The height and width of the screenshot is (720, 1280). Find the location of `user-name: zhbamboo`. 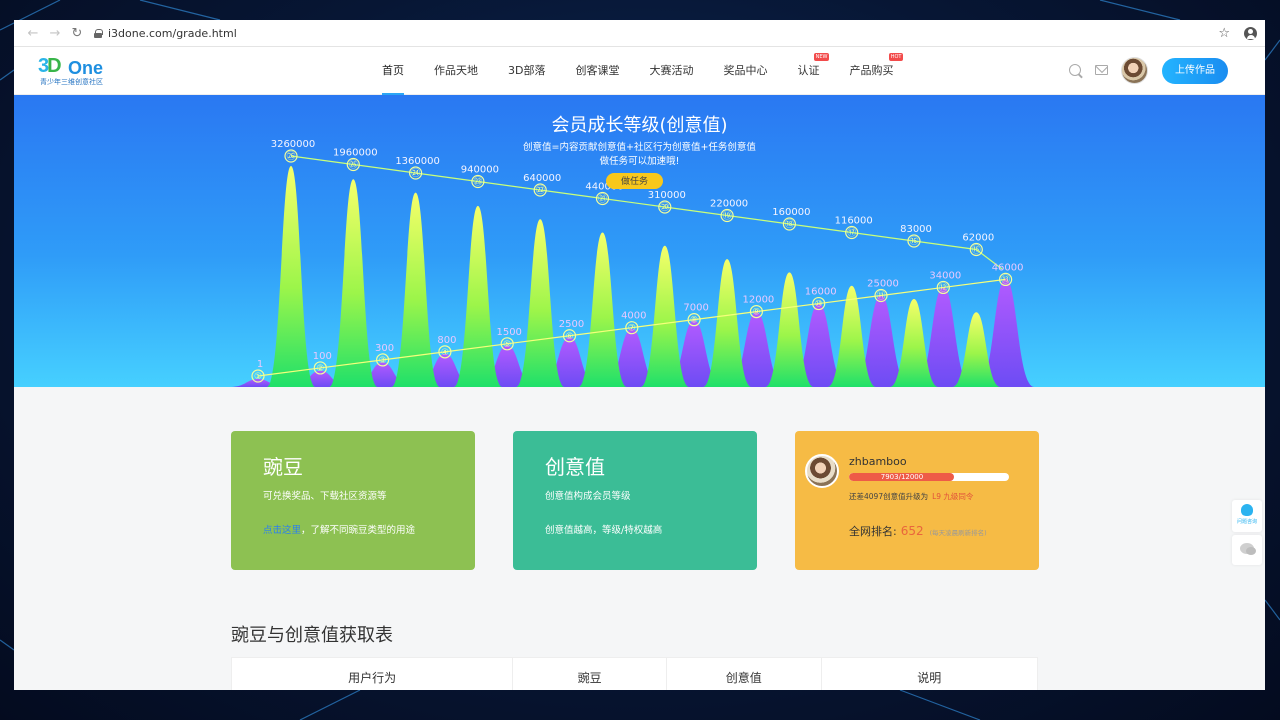

user-name: zhbamboo is located at coordinates (878, 461).